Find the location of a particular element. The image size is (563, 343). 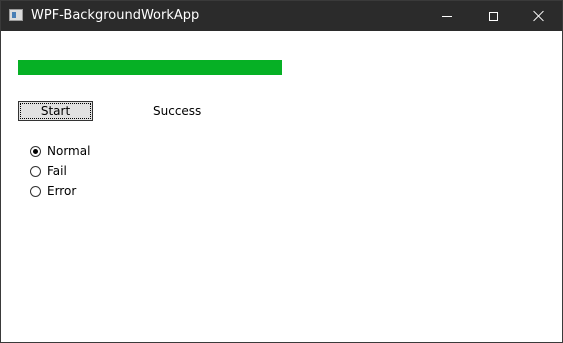

minimize-button is located at coordinates (447, 16).